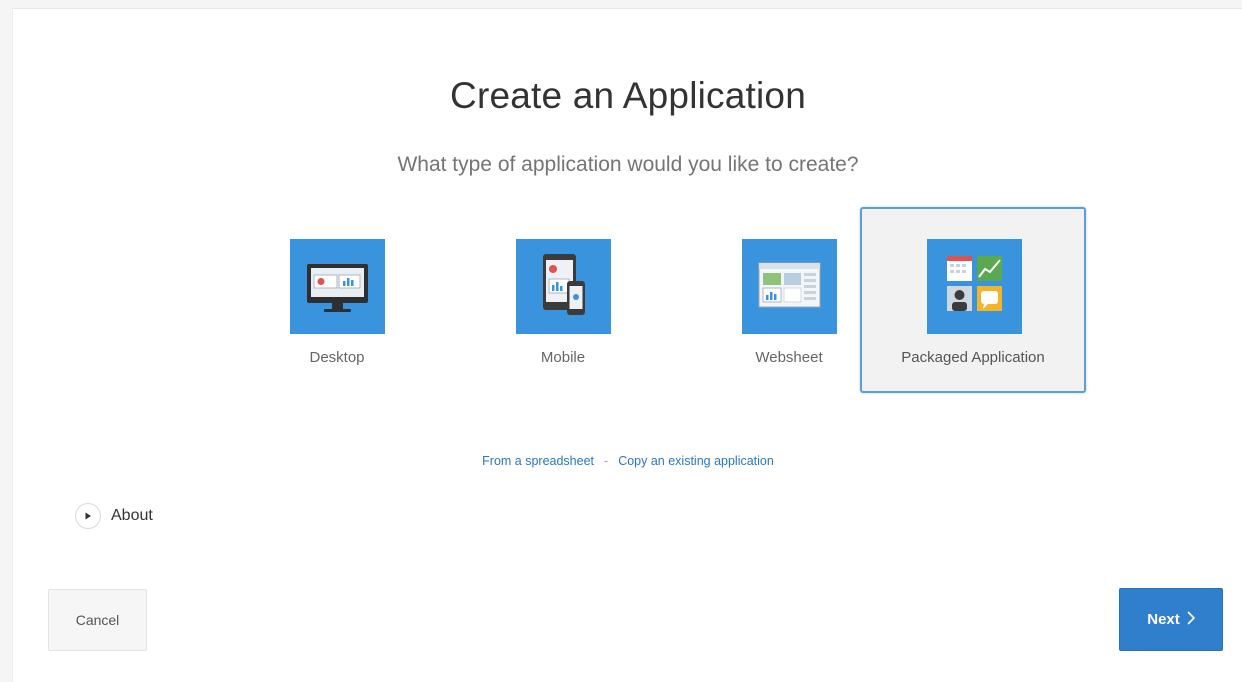 This screenshot has height=682, width=1242. Describe the element at coordinates (538, 461) in the screenshot. I see `from-spreadsheet-link: From a spreadsheet` at that location.